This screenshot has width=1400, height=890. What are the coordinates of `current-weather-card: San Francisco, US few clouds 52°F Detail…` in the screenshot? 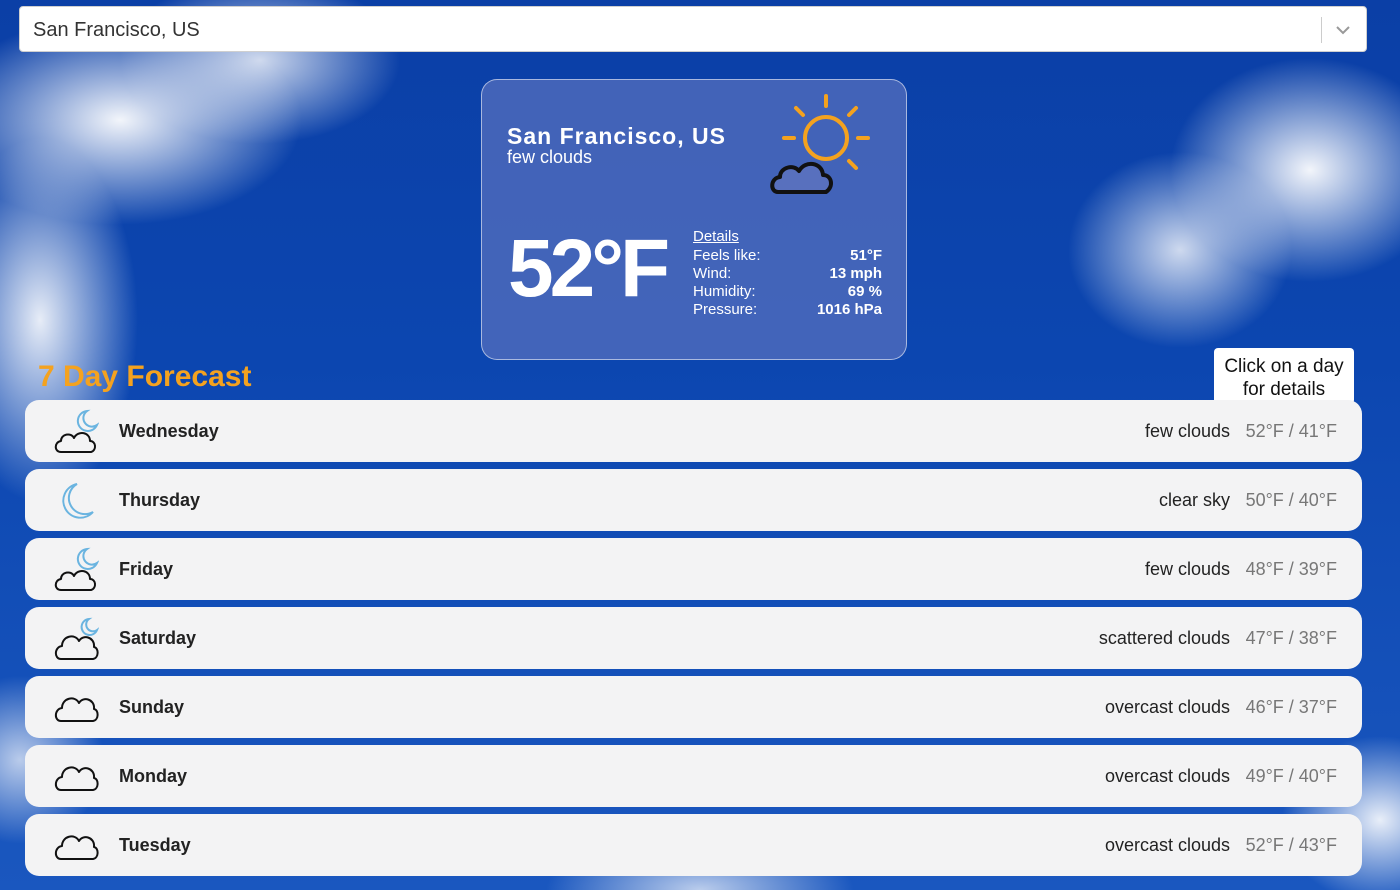 It's located at (694, 219).